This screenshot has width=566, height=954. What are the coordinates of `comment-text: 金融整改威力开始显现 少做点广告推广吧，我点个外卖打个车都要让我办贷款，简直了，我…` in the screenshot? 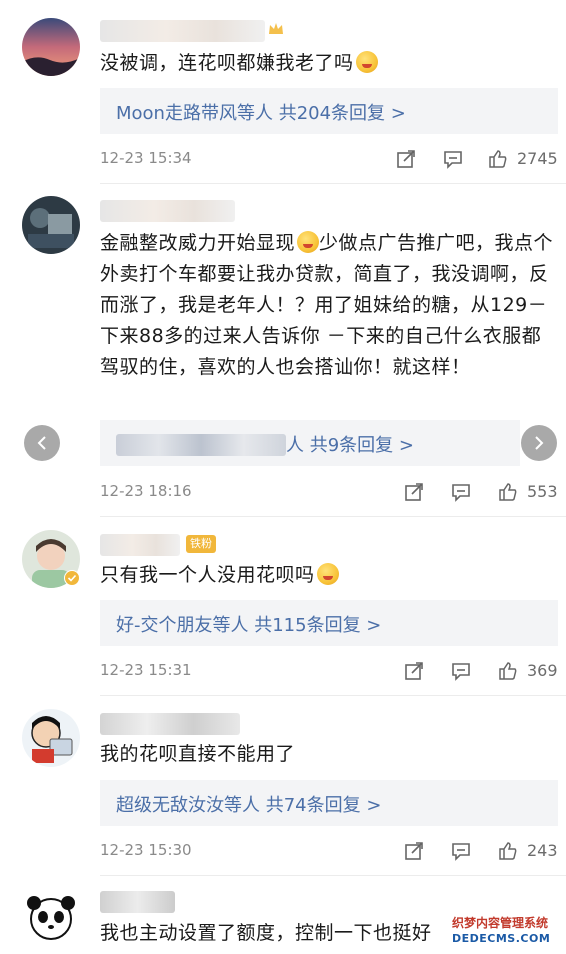 It's located at (327, 304).